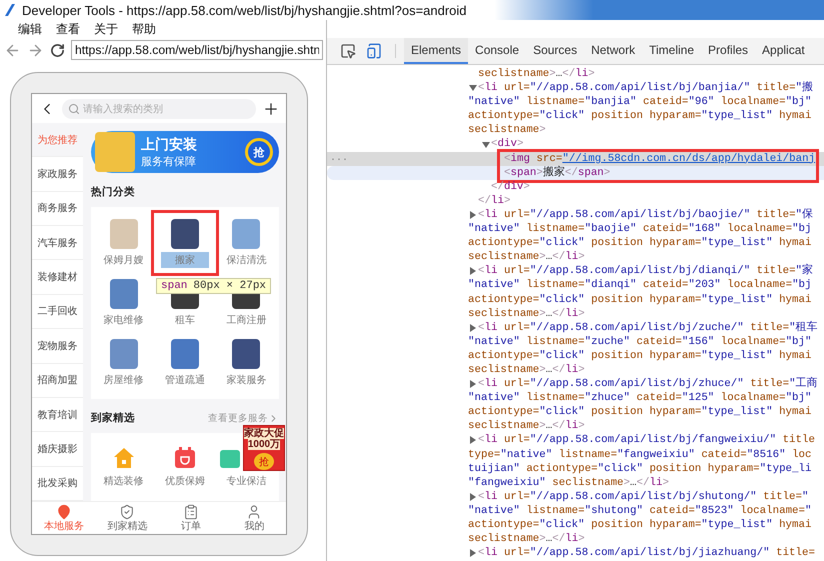  What do you see at coordinates (575, 144) in the screenshot?
I see `code-line: <div>` at bounding box center [575, 144].